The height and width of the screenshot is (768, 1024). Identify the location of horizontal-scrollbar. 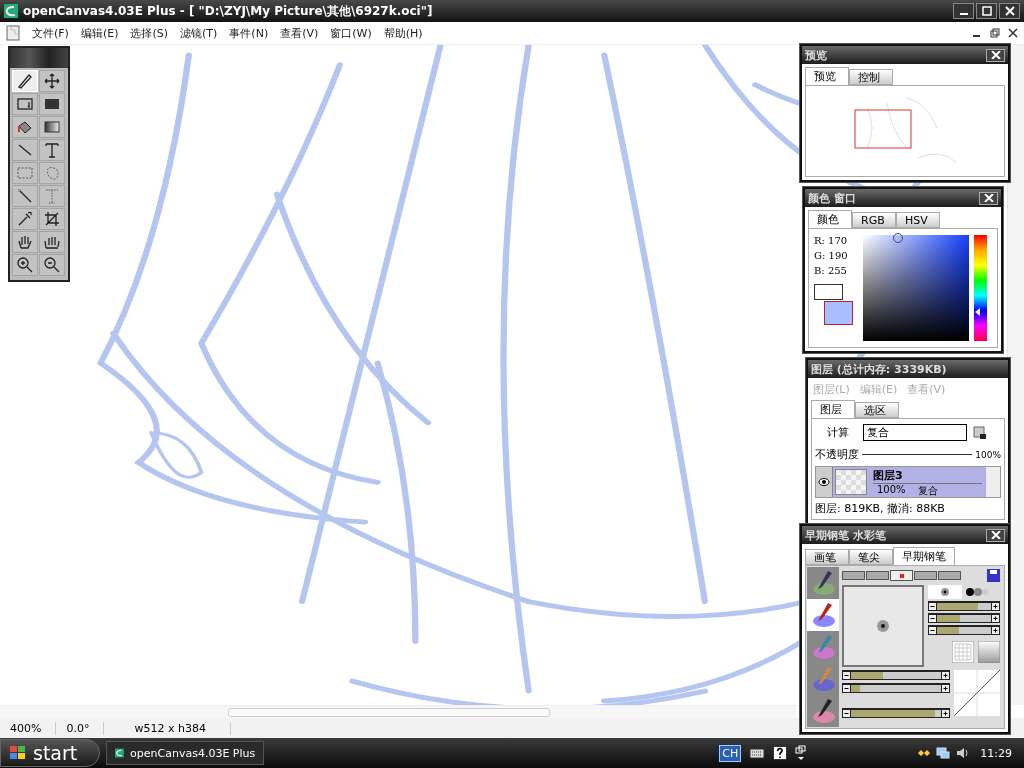
(398, 711).